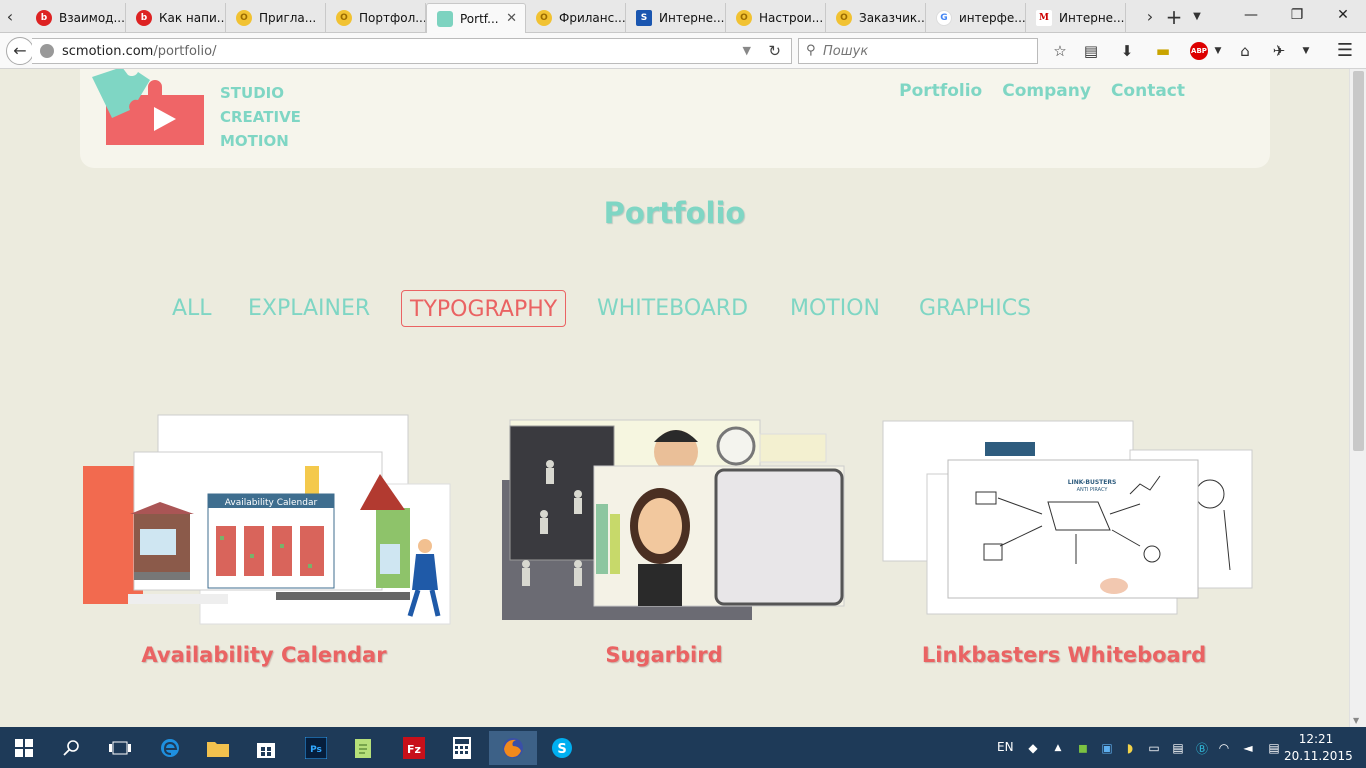 Image resolution: width=1366 pixels, height=768 pixels. Describe the element at coordinates (1005, 747) in the screenshot. I see `input-language: EN` at that location.